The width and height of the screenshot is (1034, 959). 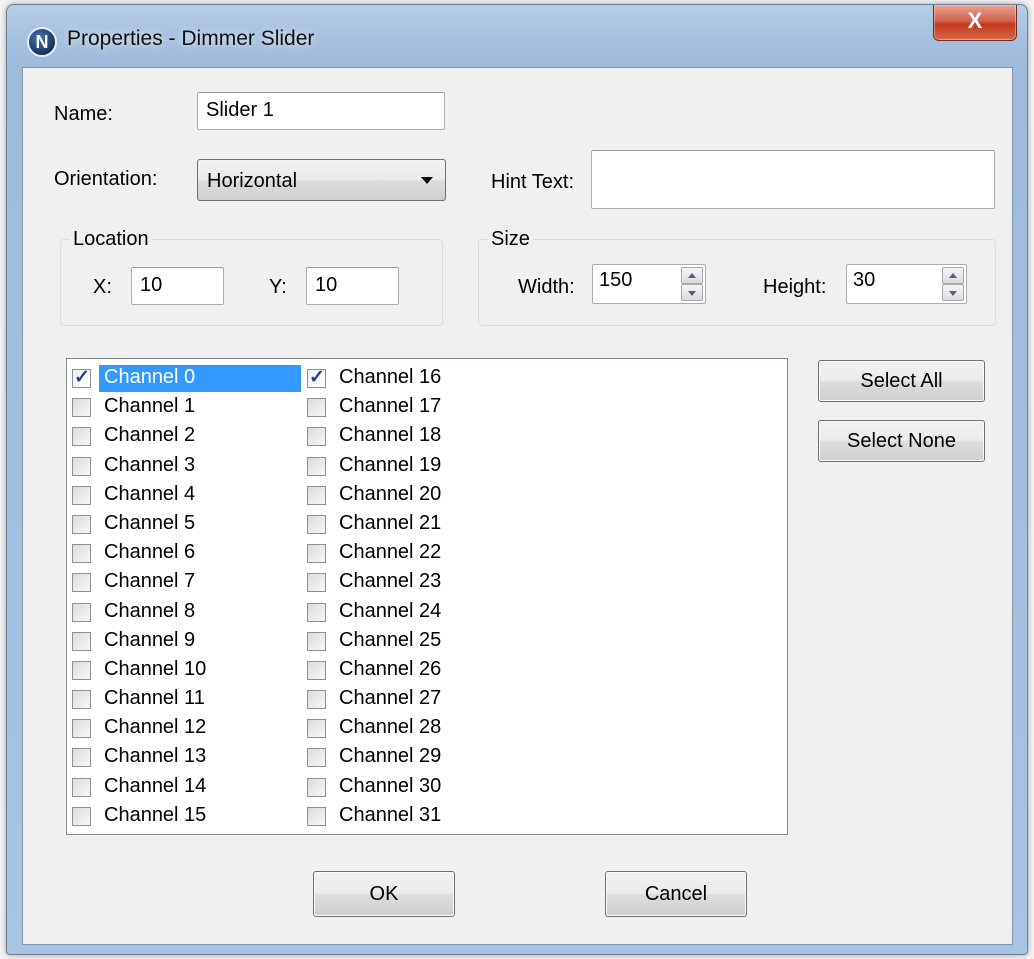 I want to click on checkmark-icon: ✓, so click(x=317, y=377).